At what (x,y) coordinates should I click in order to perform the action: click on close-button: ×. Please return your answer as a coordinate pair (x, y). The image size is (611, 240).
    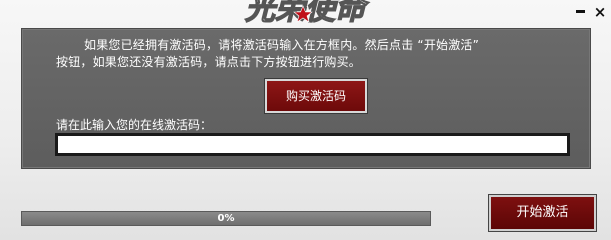
    Looking at the image, I should click on (600, 12).